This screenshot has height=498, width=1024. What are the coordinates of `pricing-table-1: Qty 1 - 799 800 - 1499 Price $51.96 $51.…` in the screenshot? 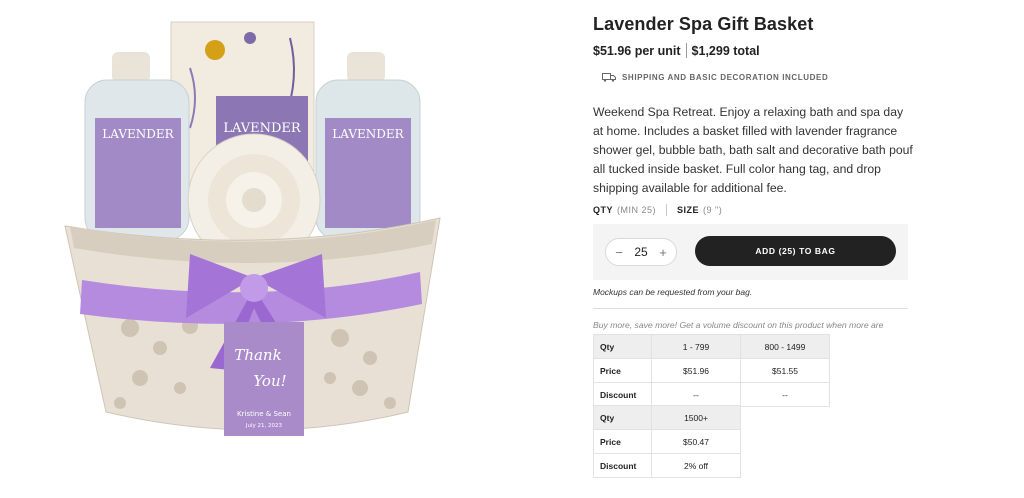 It's located at (711, 370).